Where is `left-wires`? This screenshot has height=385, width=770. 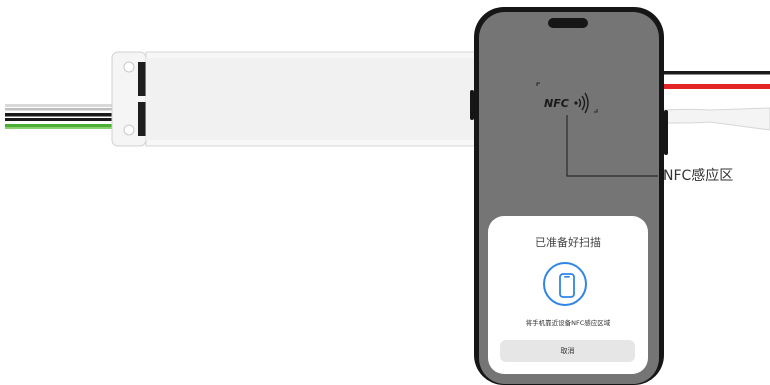 left-wires is located at coordinates (65, 116).